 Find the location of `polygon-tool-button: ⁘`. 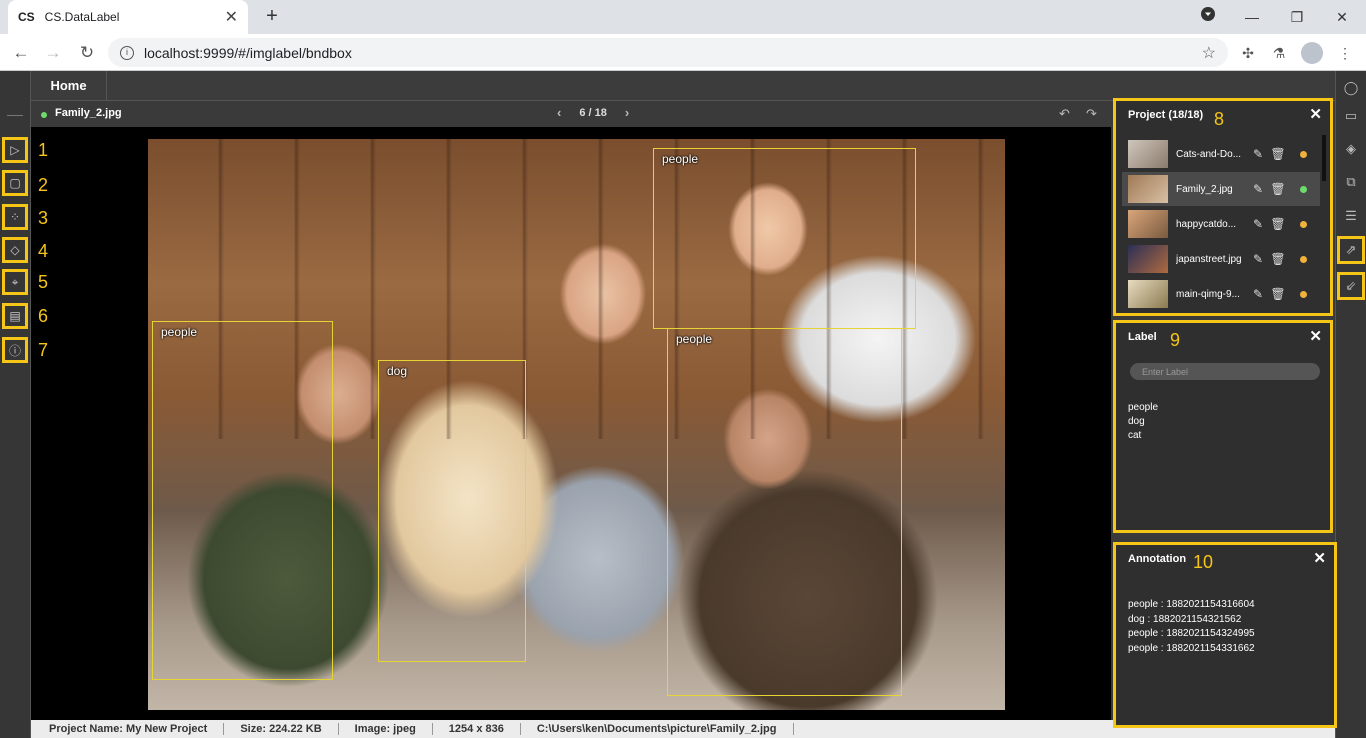

polygon-tool-button: ⁘ is located at coordinates (15, 217).